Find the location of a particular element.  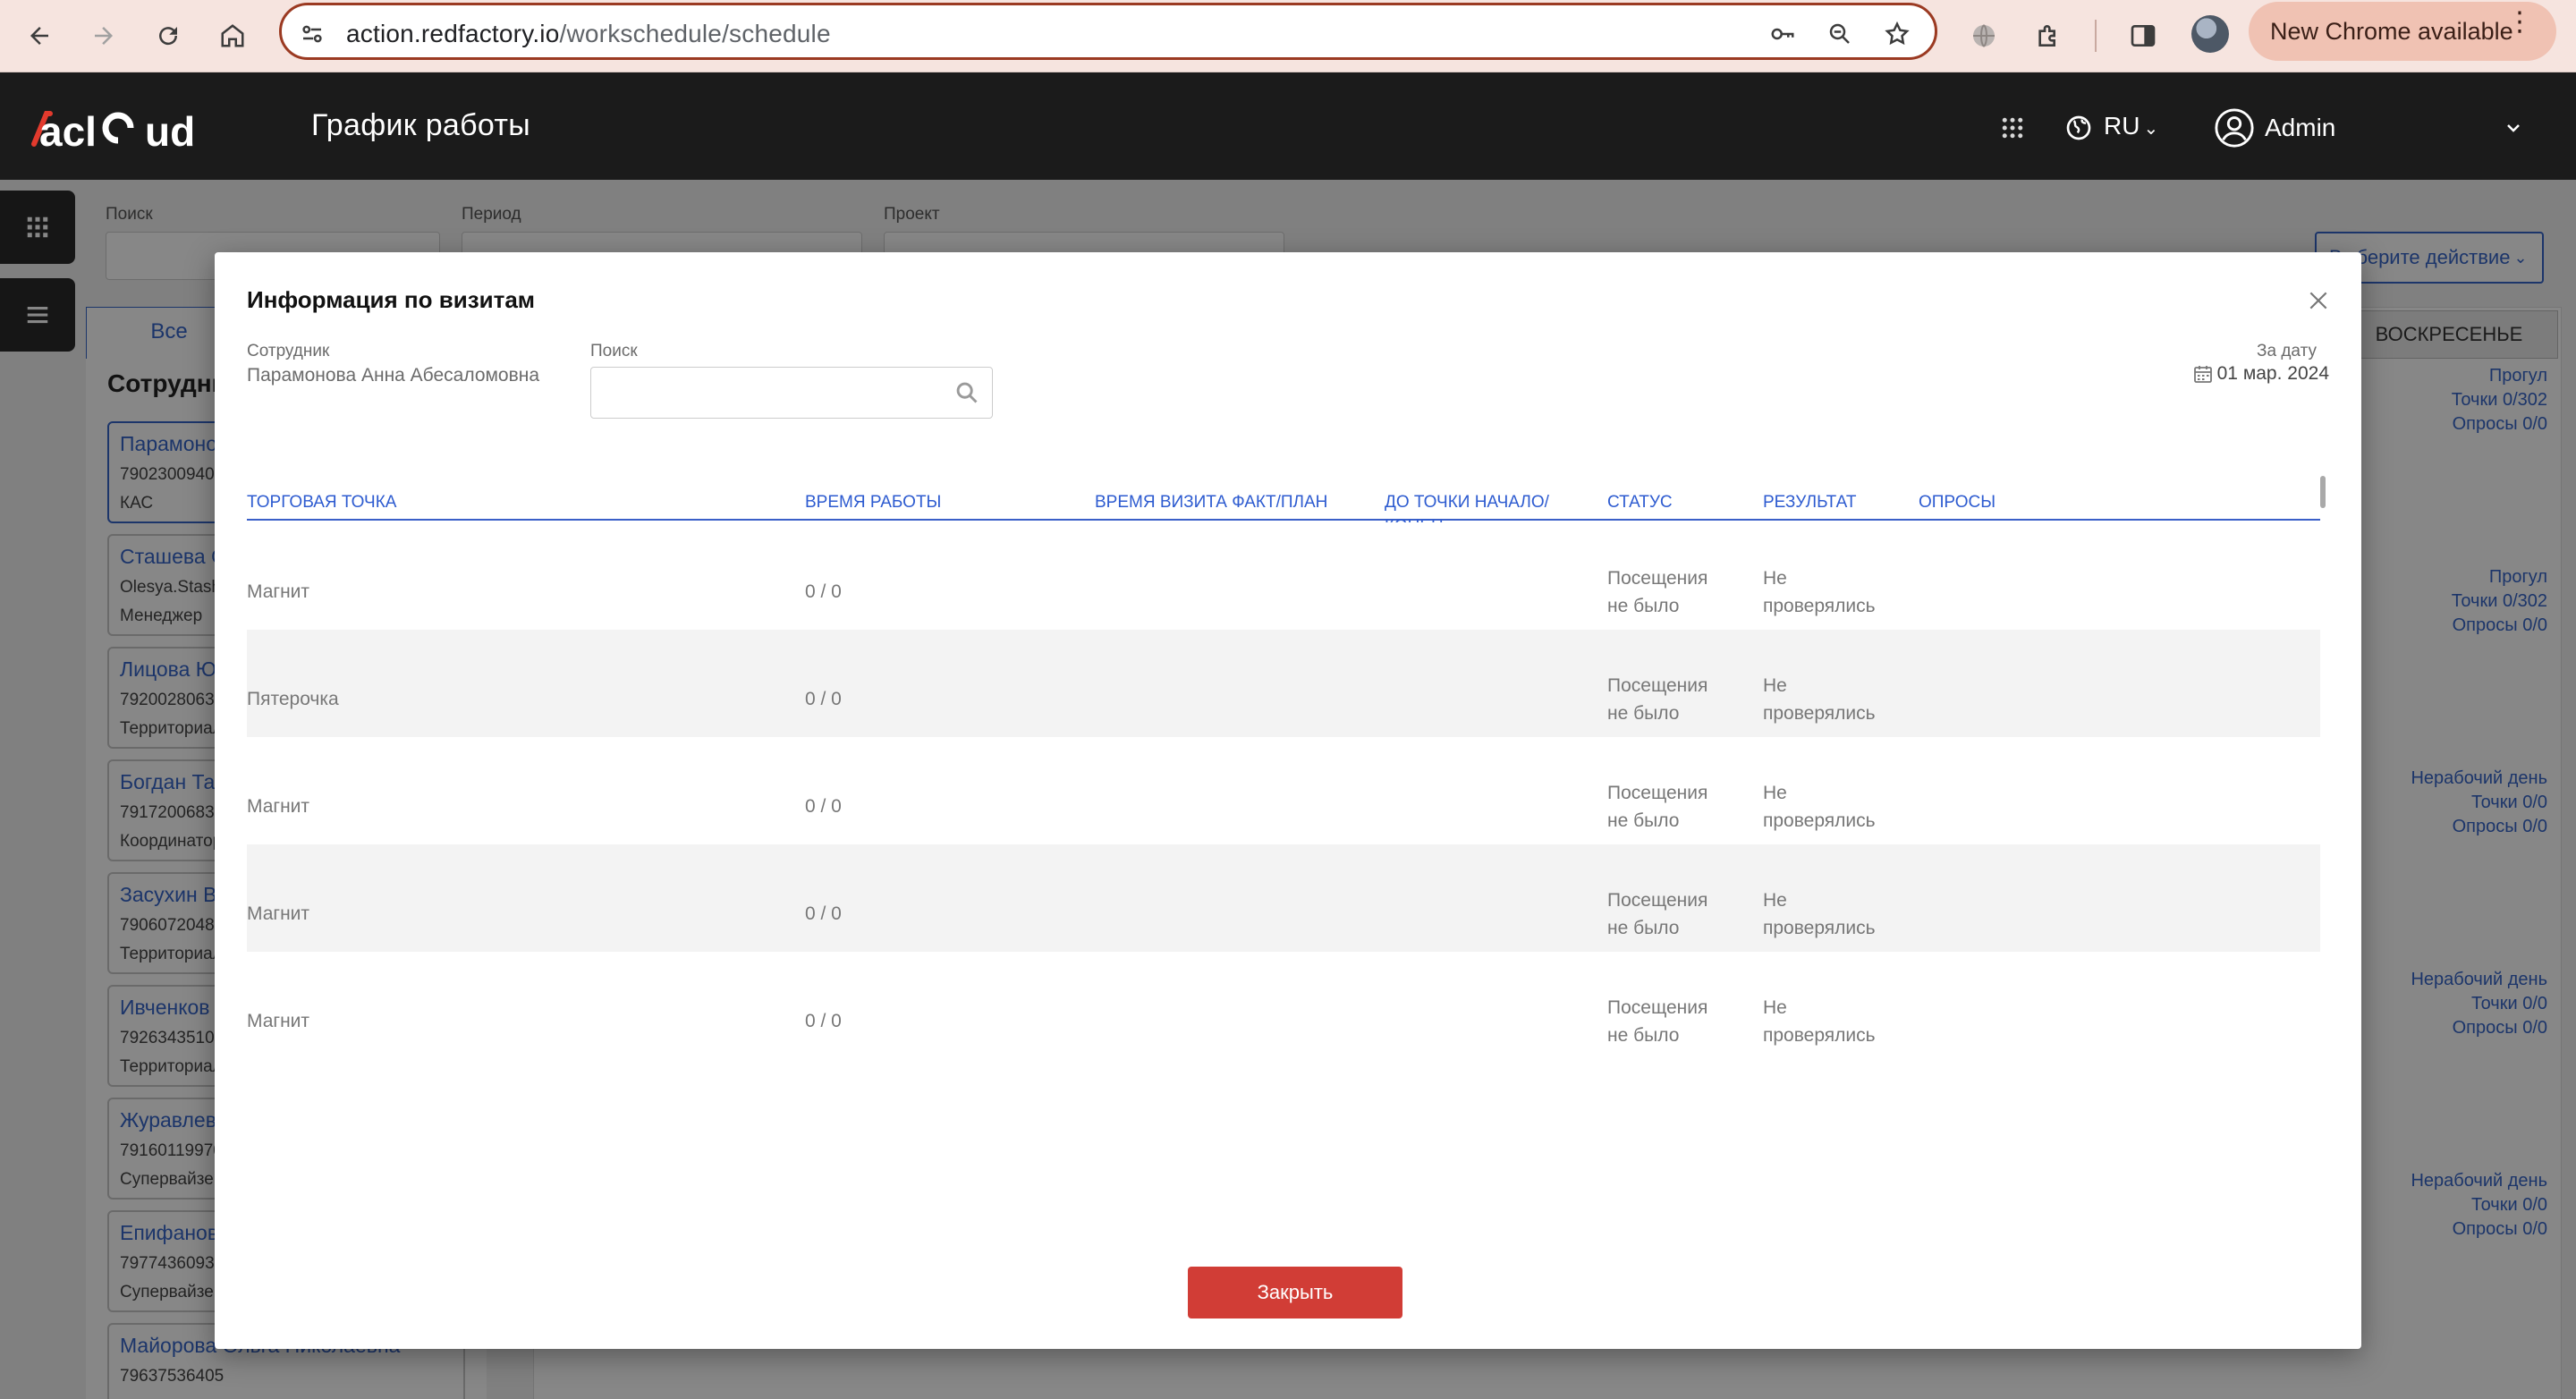

password-key-icon is located at coordinates (1783, 34).